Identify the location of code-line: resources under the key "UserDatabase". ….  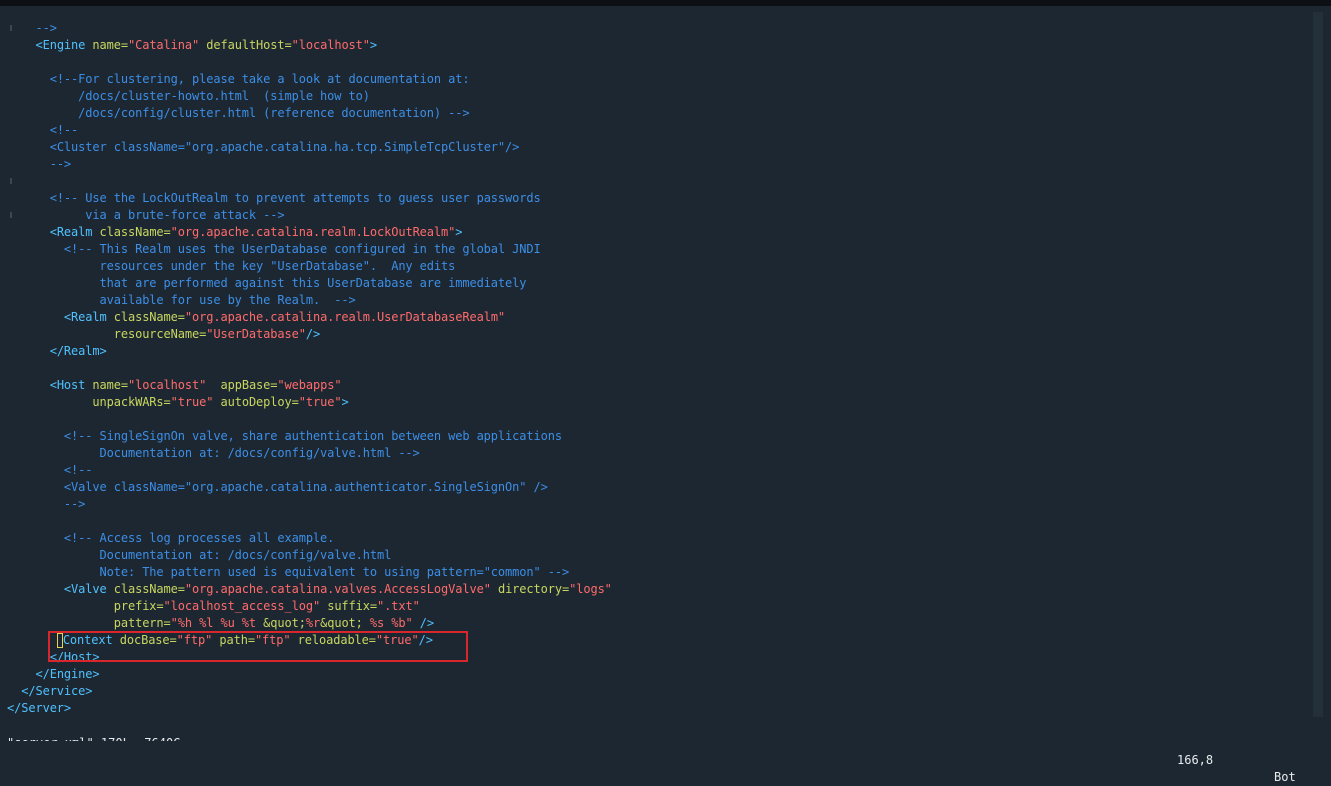
(231, 266).